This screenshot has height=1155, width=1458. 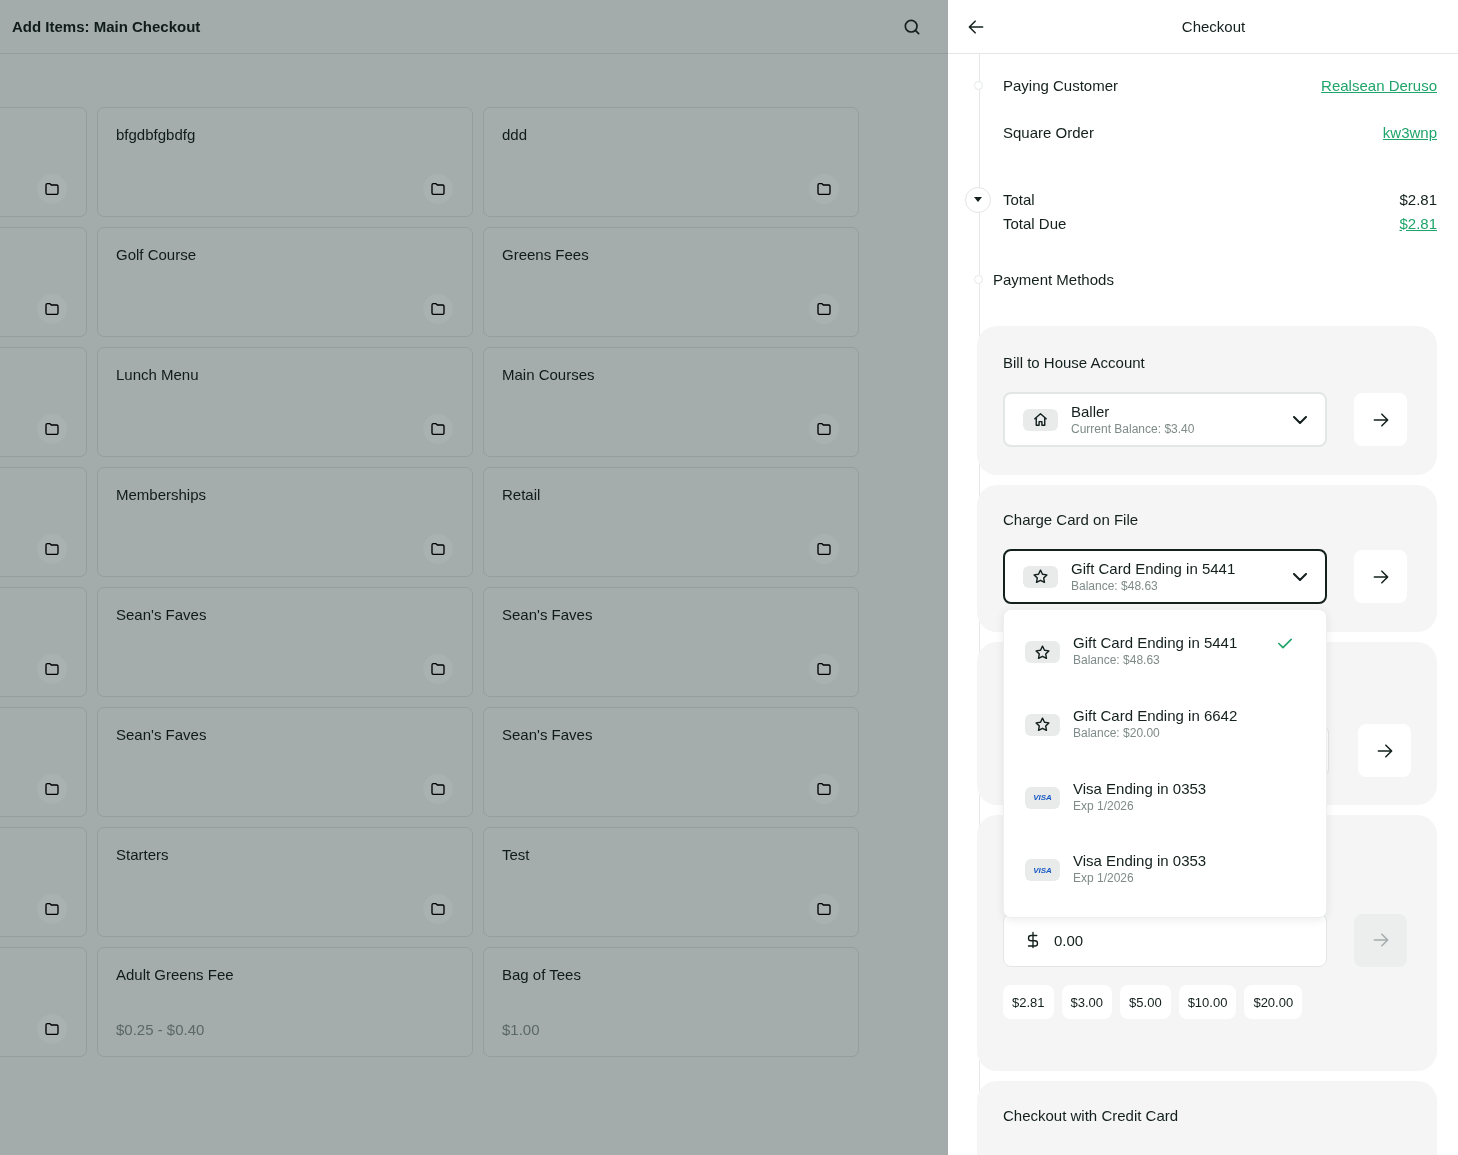 I want to click on tile-label: Adult Greens Fee, so click(x=175, y=974).